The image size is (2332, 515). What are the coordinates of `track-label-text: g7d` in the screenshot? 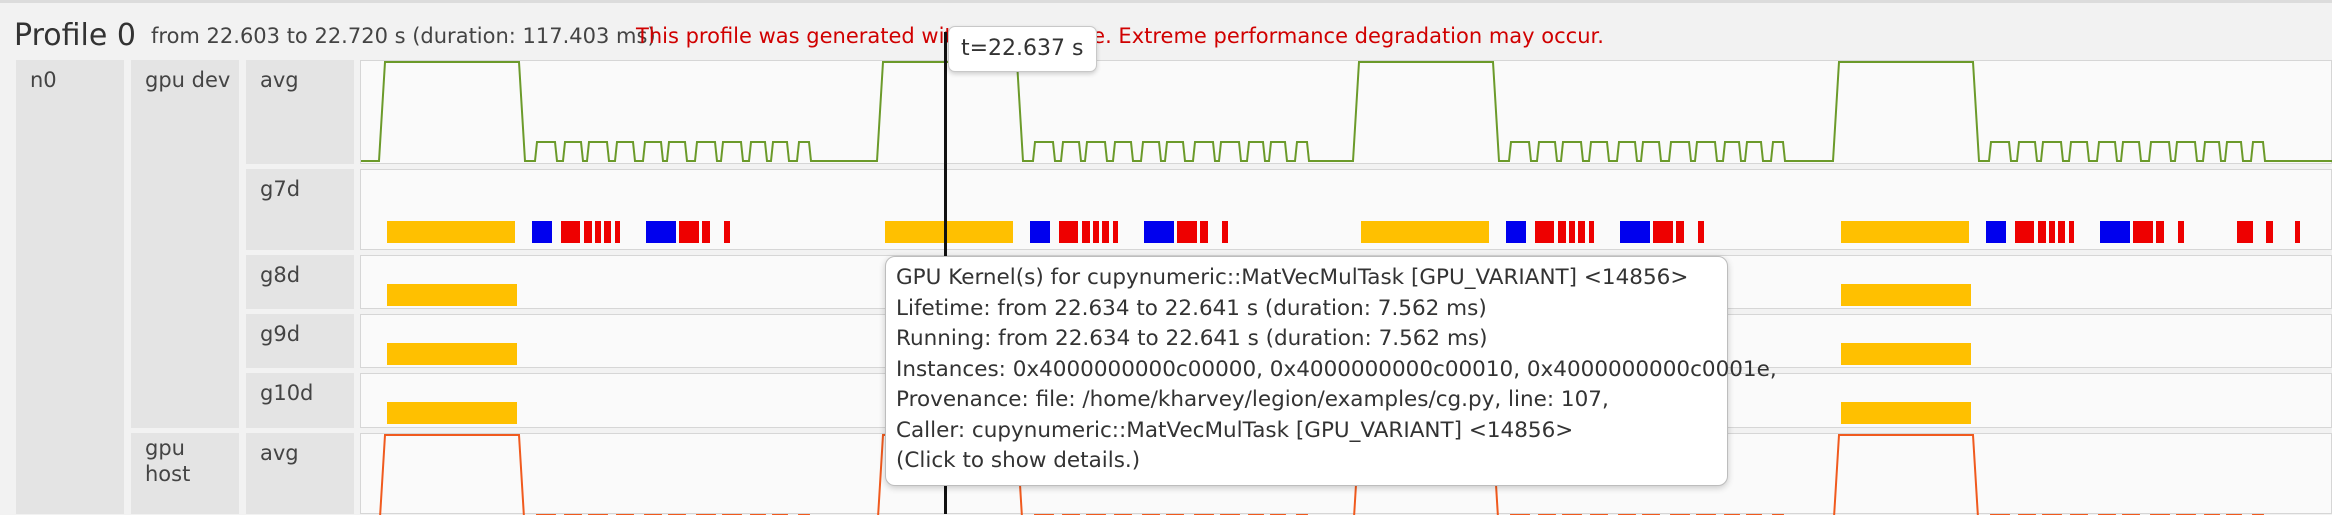 It's located at (280, 189).